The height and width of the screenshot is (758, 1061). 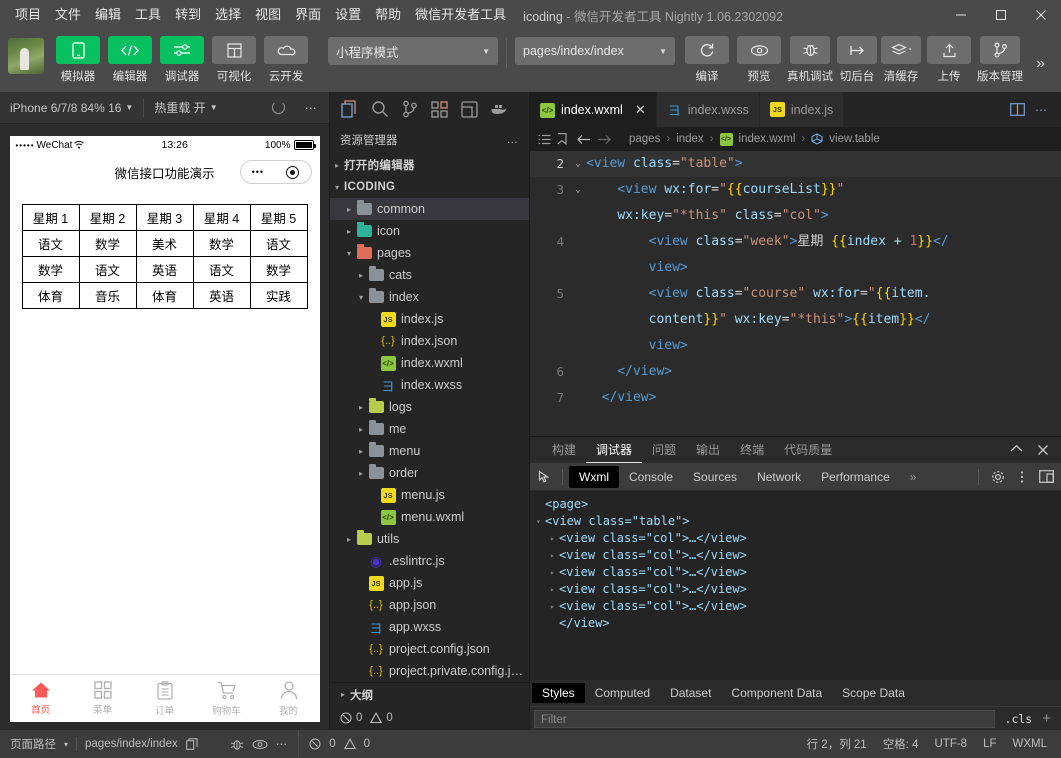 What do you see at coordinates (795, 164) in the screenshot?
I see `code-line: 2 ⌄ <view class="table">` at bounding box center [795, 164].